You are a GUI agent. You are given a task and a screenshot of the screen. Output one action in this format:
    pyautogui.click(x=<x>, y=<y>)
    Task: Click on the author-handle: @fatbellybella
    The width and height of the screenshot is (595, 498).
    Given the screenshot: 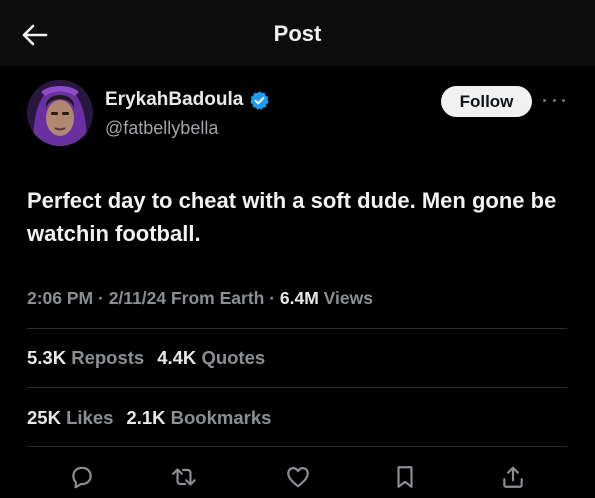 What is the action you would take?
    pyautogui.click(x=161, y=128)
    